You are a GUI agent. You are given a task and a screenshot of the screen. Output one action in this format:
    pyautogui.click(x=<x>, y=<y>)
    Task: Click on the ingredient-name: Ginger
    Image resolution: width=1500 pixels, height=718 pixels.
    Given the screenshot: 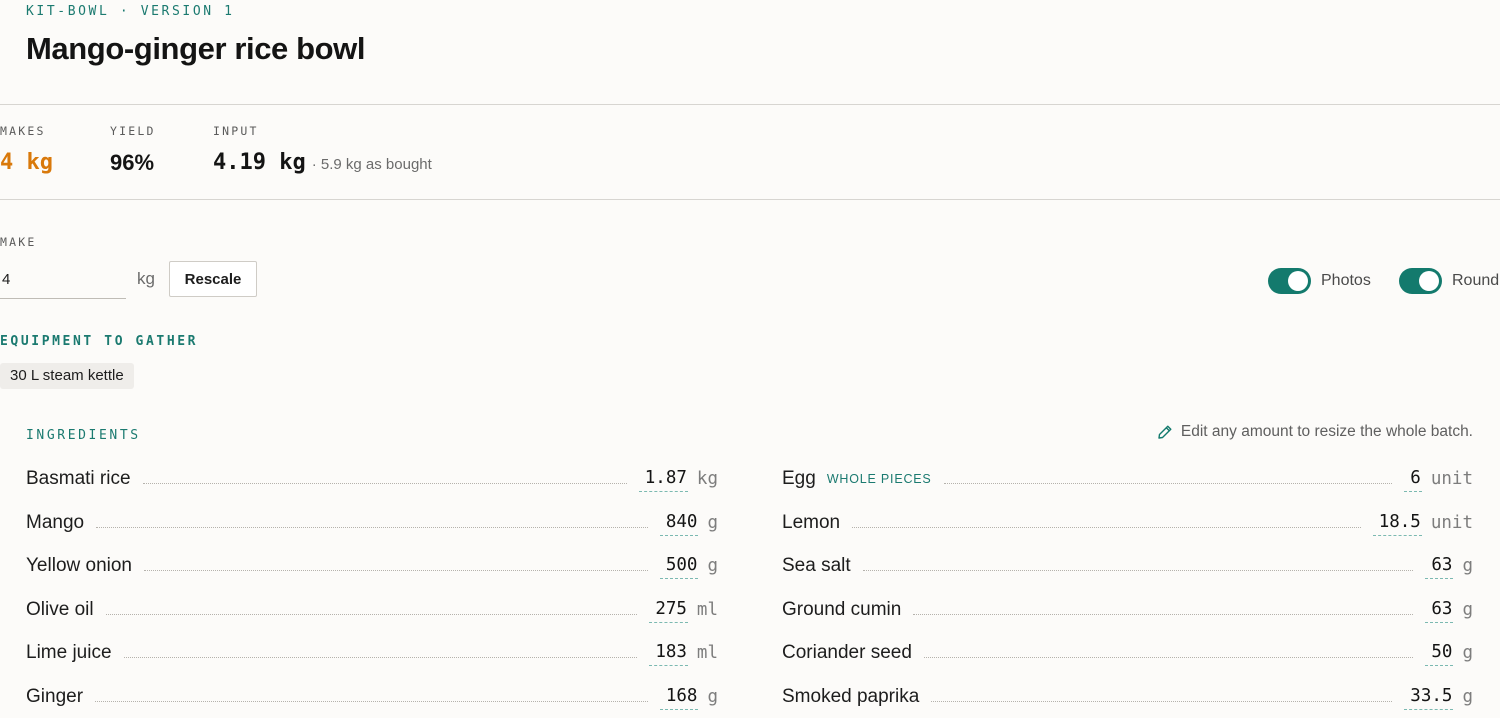 What is the action you would take?
    pyautogui.click(x=55, y=696)
    